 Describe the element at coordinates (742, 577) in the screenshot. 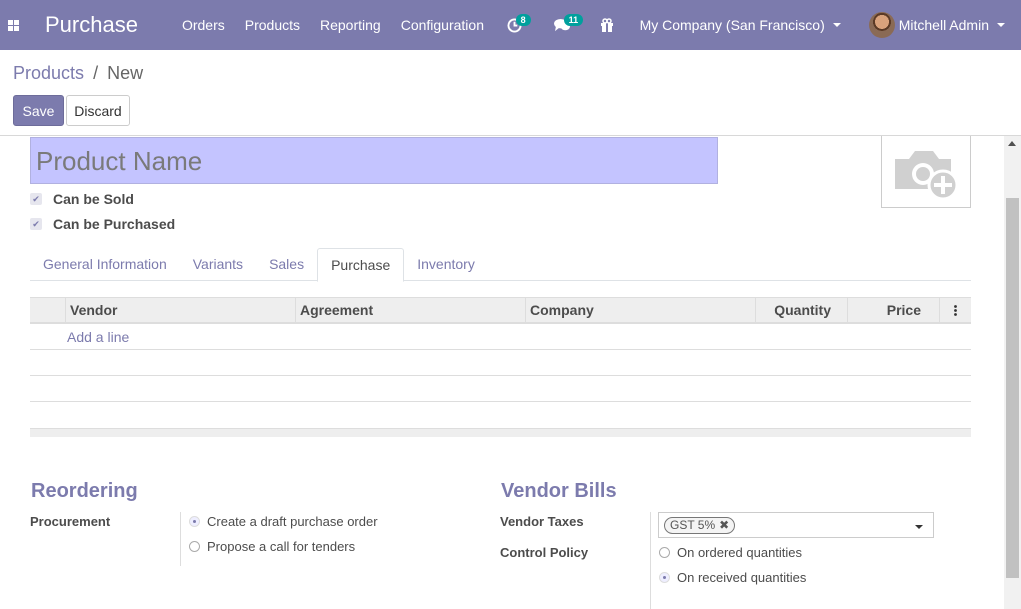

I see `control-option-label: On received quantities` at that location.